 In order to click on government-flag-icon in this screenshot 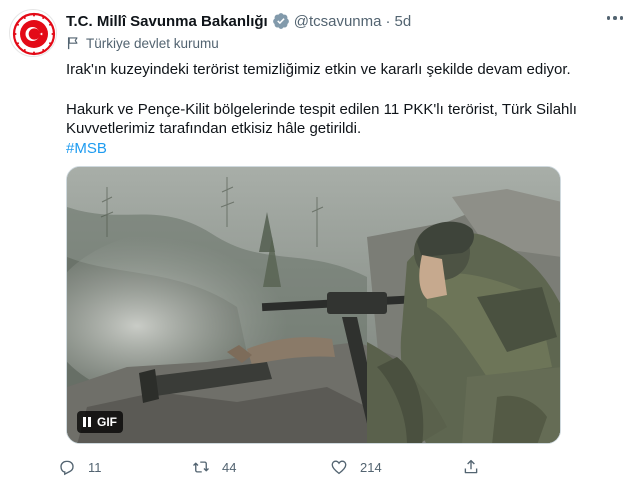, I will do `click(72, 43)`.